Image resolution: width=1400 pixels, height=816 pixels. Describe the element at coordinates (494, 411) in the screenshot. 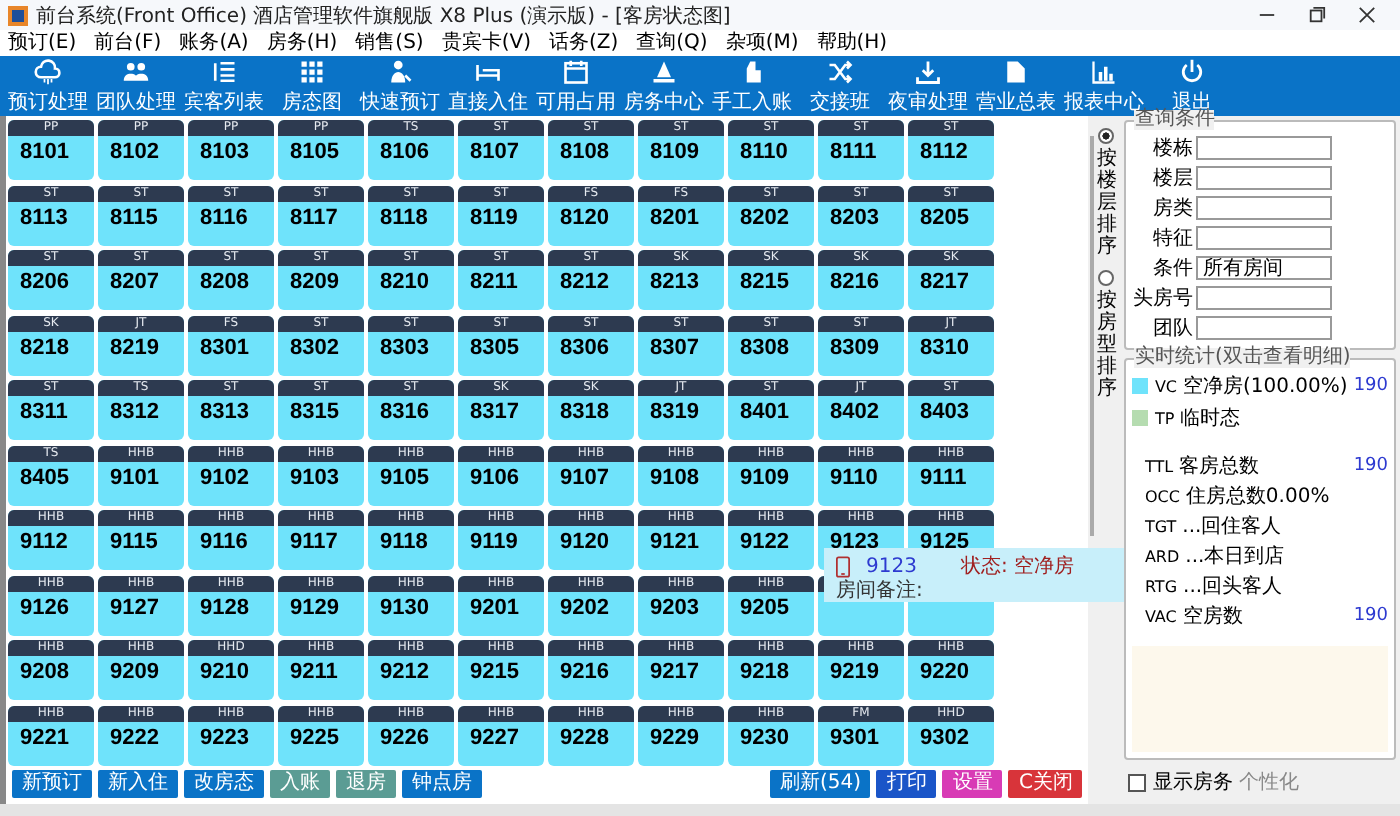

I see `room-number: 8317` at that location.